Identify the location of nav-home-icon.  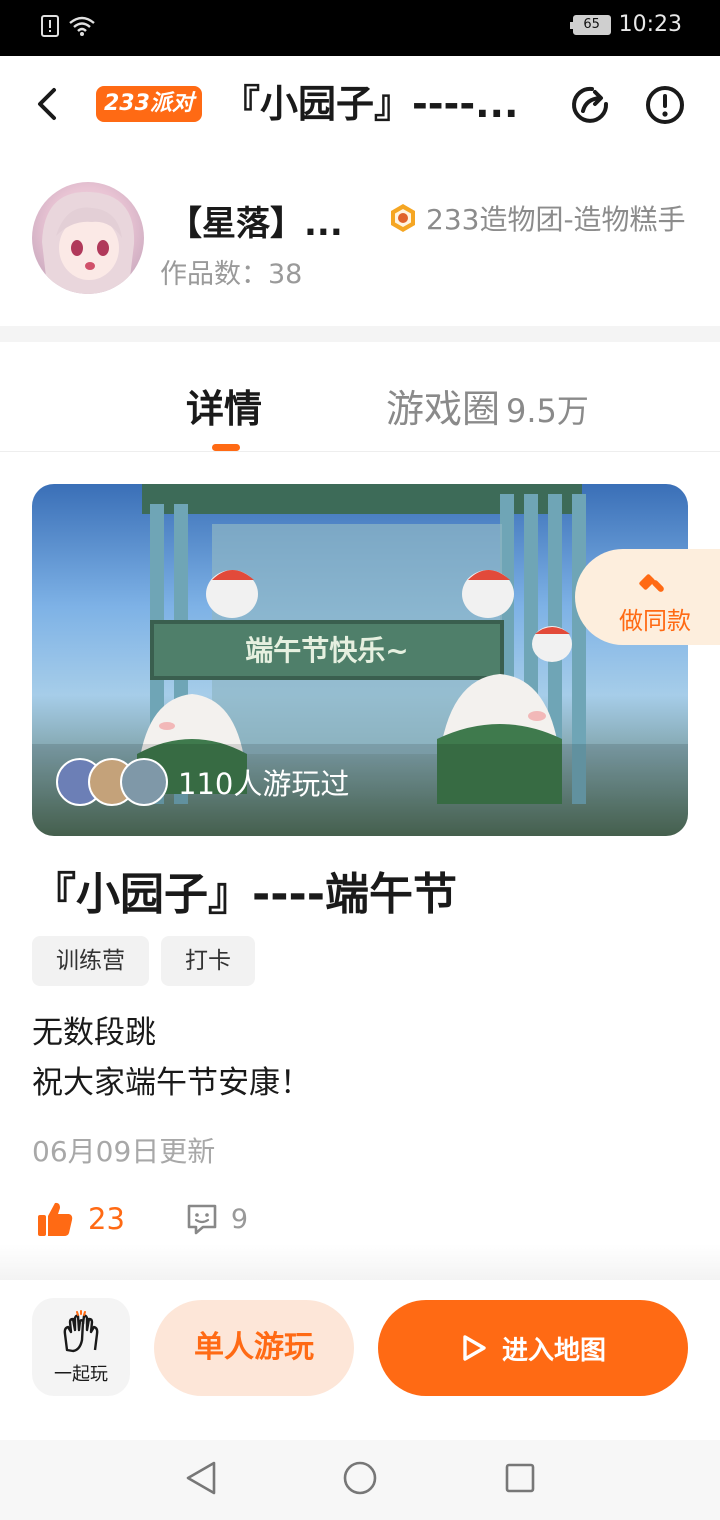
(360, 1478).